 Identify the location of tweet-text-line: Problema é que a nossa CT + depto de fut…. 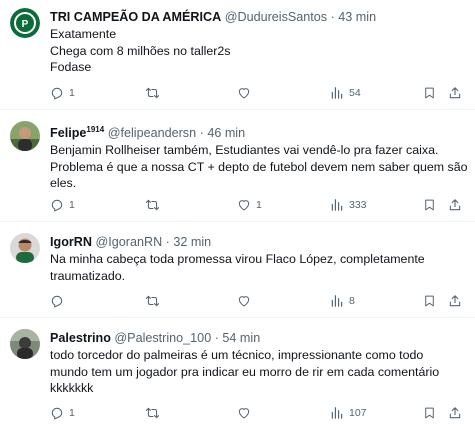
(259, 166).